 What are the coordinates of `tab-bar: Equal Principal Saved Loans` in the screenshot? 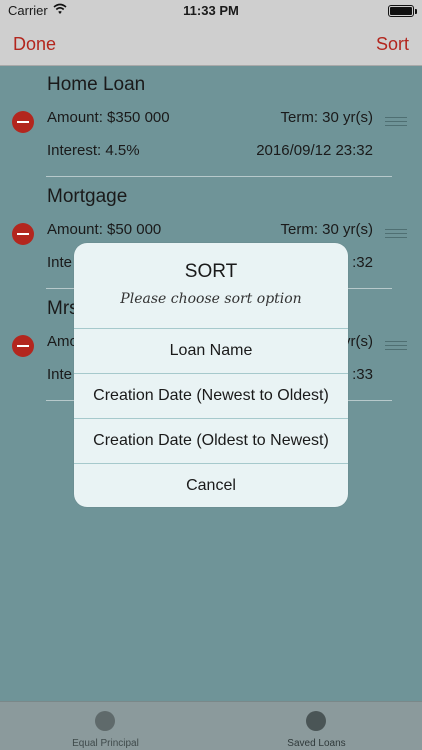 It's located at (211, 725).